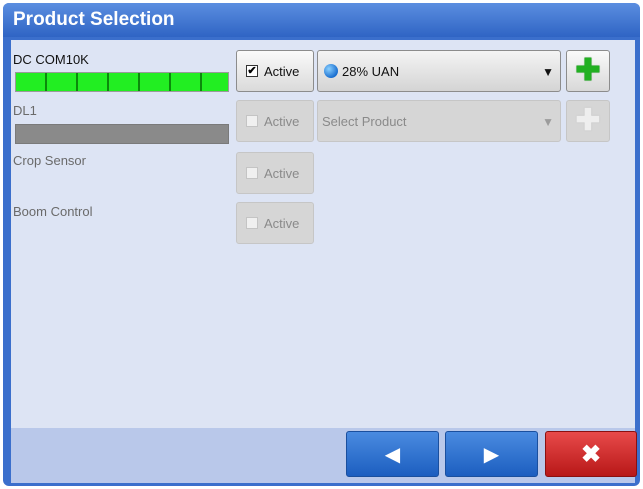 The height and width of the screenshot is (489, 643). I want to click on active-toggle-button: ✔ Active, so click(275, 71).